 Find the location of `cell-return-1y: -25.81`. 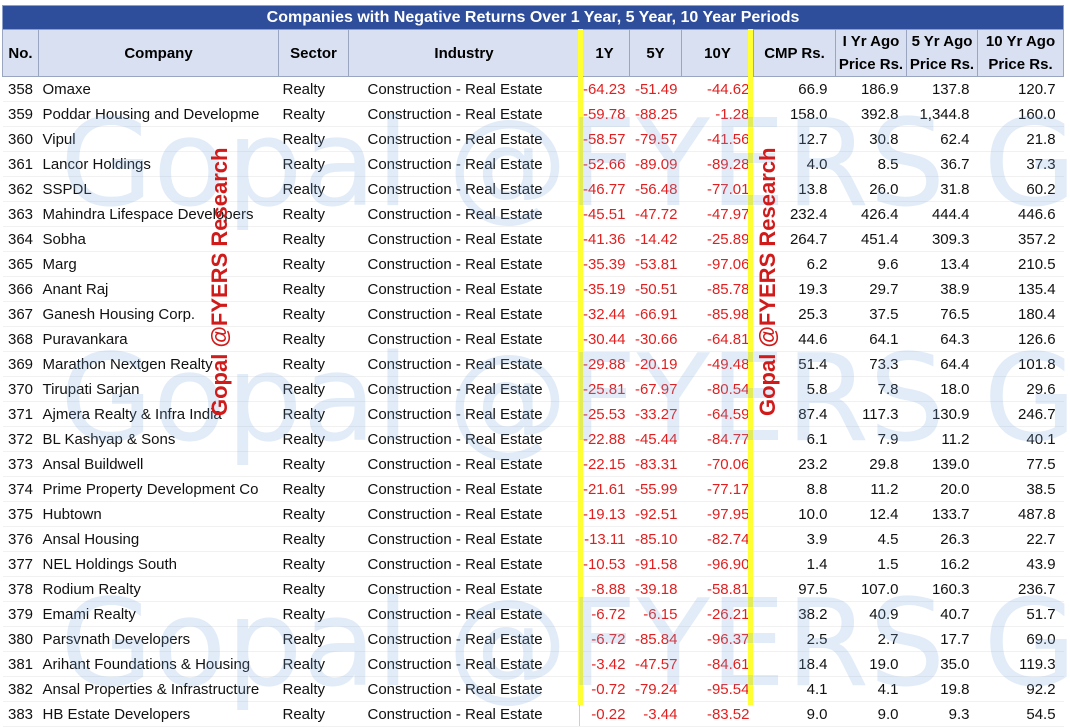

cell-return-1y: -25.81 is located at coordinates (604, 389).